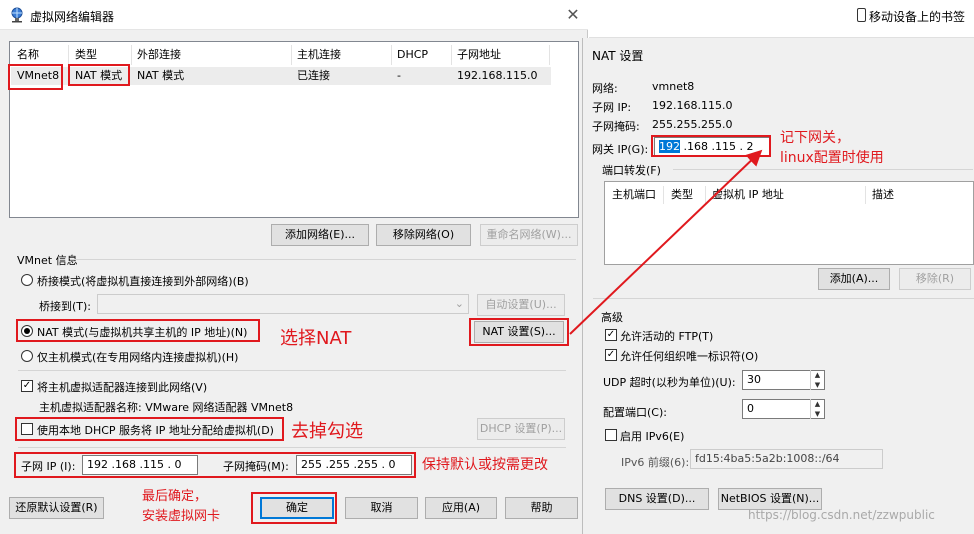  What do you see at coordinates (47, 260) in the screenshot?
I see `vmnet-info-label: VMnet 信息` at bounding box center [47, 260].